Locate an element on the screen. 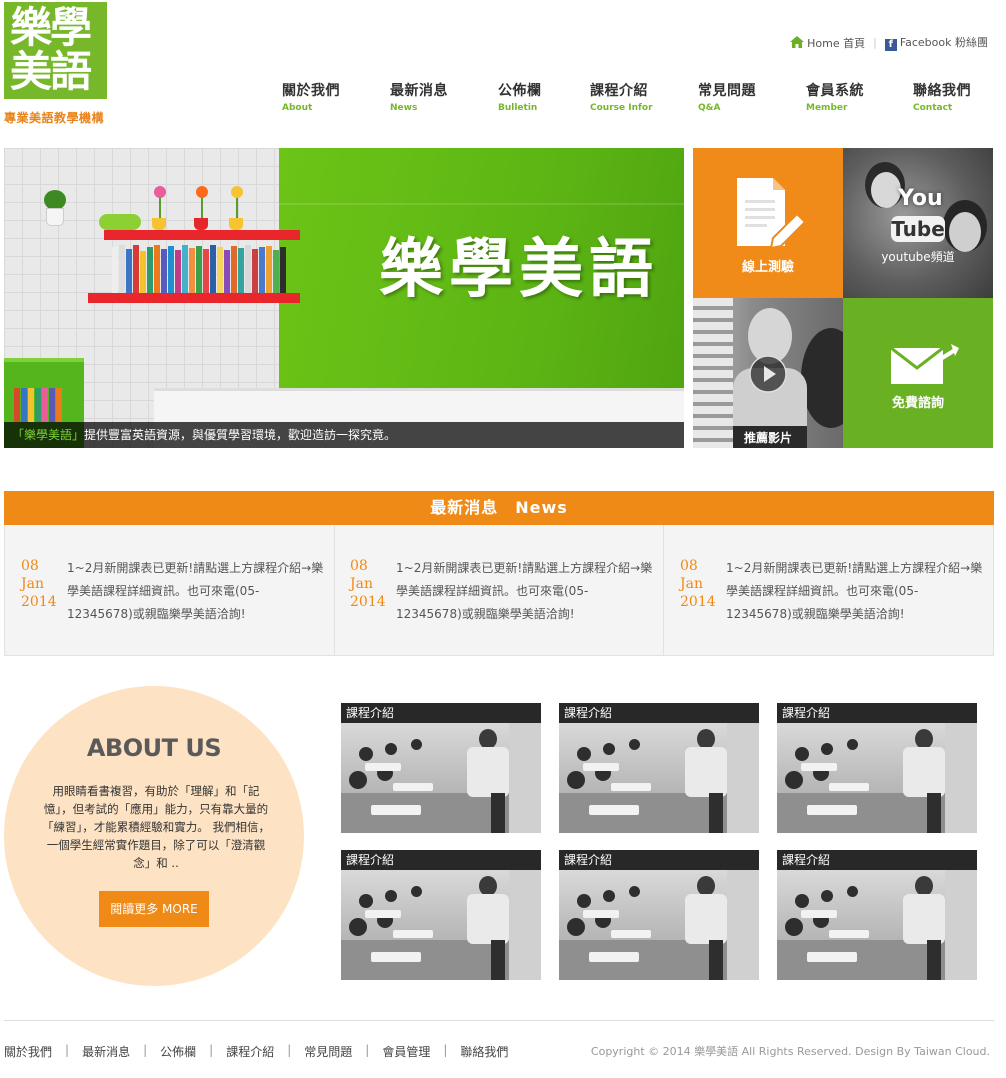 Image resolution: width=1006 pixels, height=1078 pixels. home-icon is located at coordinates (797, 41).